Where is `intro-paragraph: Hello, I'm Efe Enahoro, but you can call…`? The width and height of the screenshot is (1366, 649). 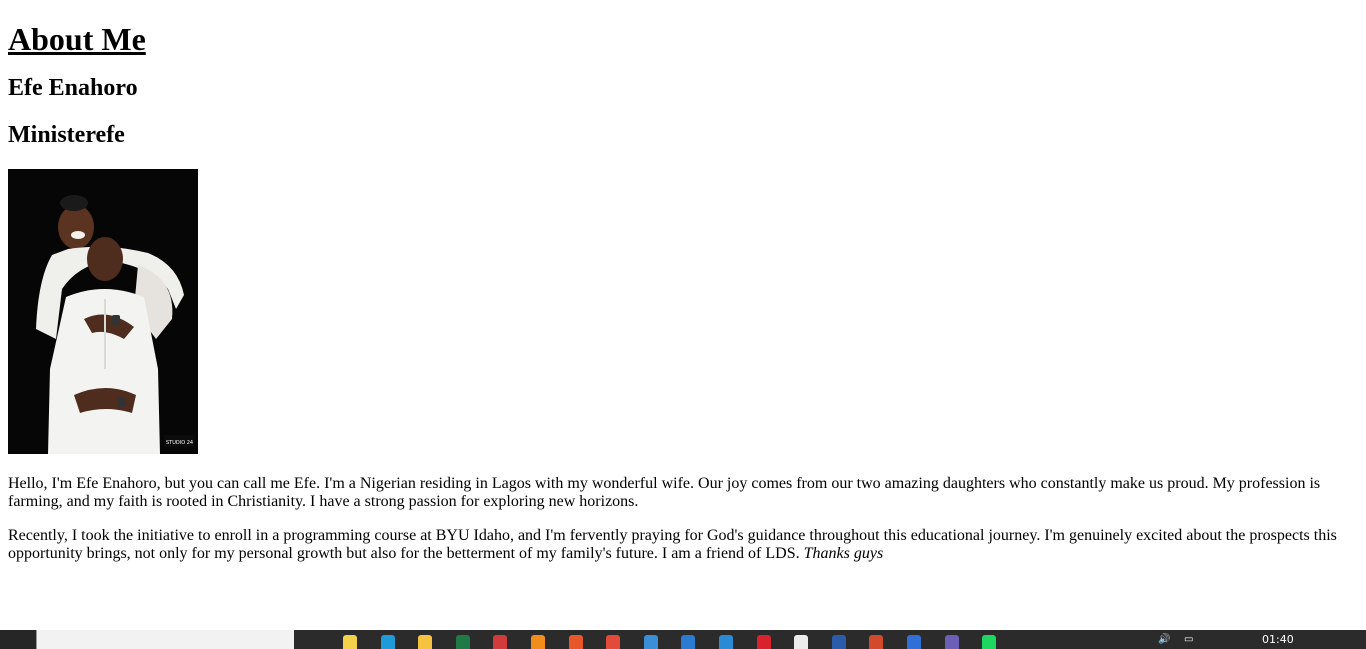 intro-paragraph: Hello, I'm Efe Enahoro, but you can call… is located at coordinates (664, 492).